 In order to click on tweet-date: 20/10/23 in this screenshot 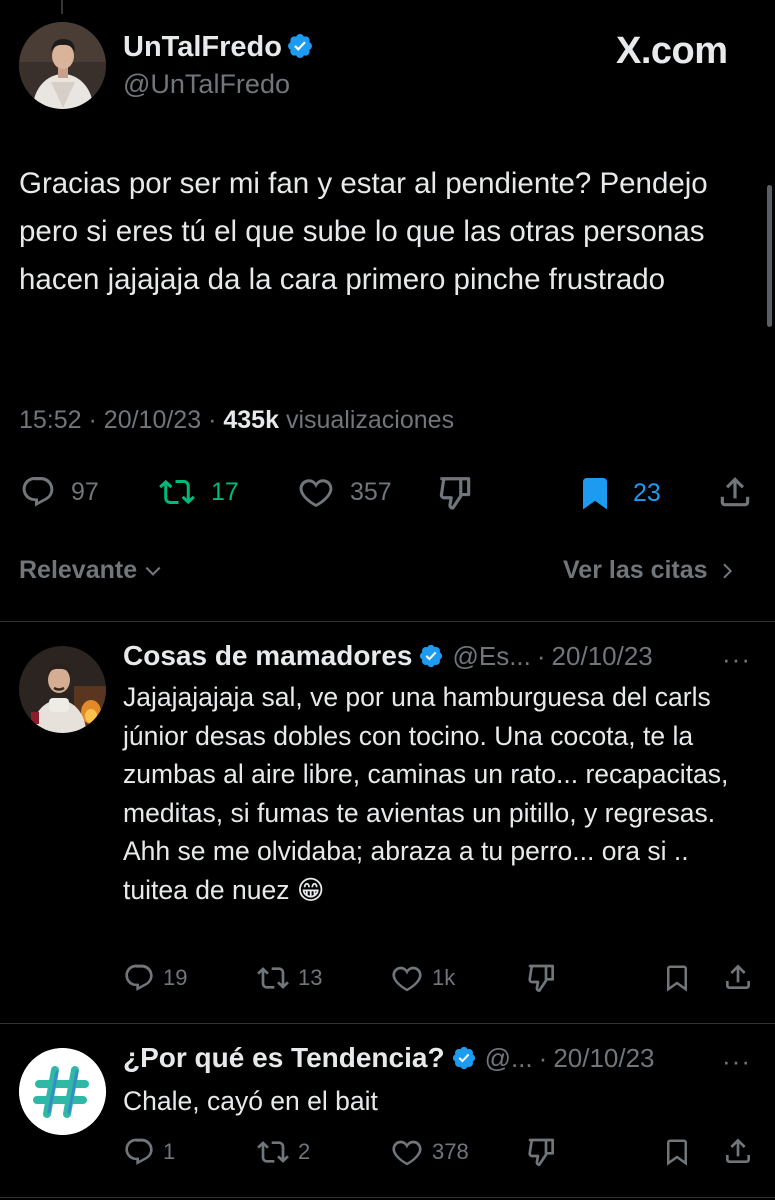, I will do `click(152, 420)`.